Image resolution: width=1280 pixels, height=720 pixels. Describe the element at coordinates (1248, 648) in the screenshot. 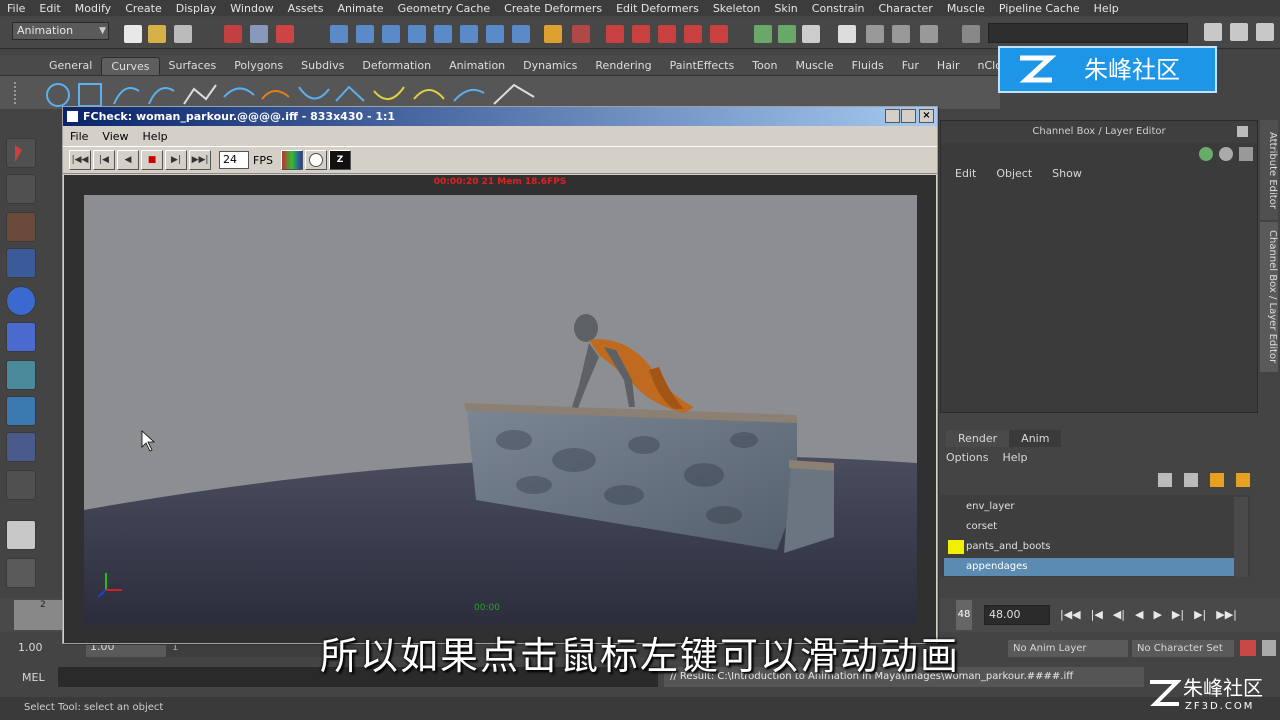

I see `auto-key-icon` at that location.